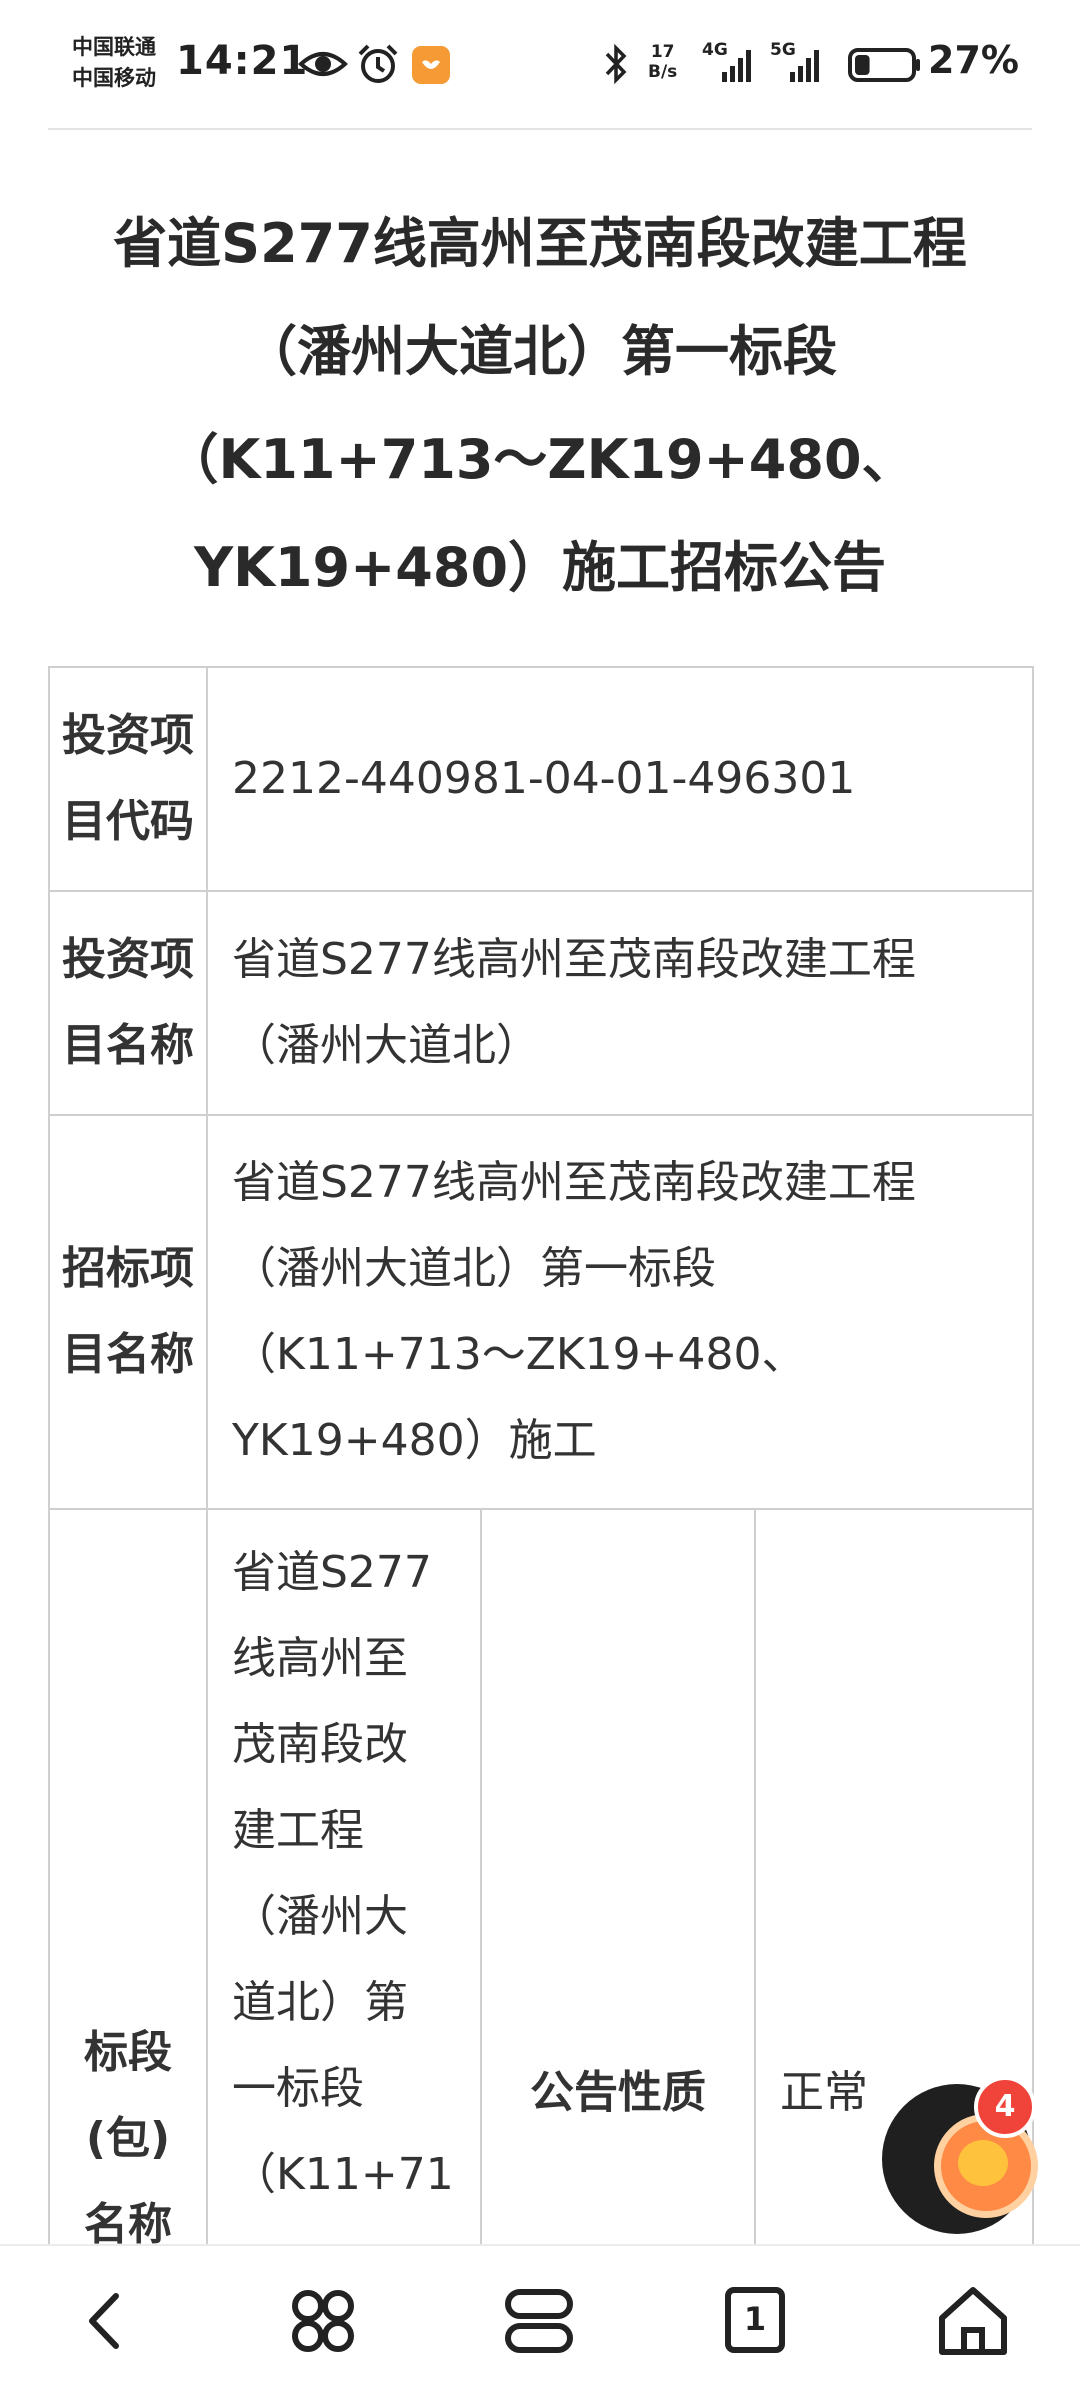  I want to click on investment-name-value: 省道S277线高州至茂南段改建工程 （潘州大道北）, so click(620, 1003).